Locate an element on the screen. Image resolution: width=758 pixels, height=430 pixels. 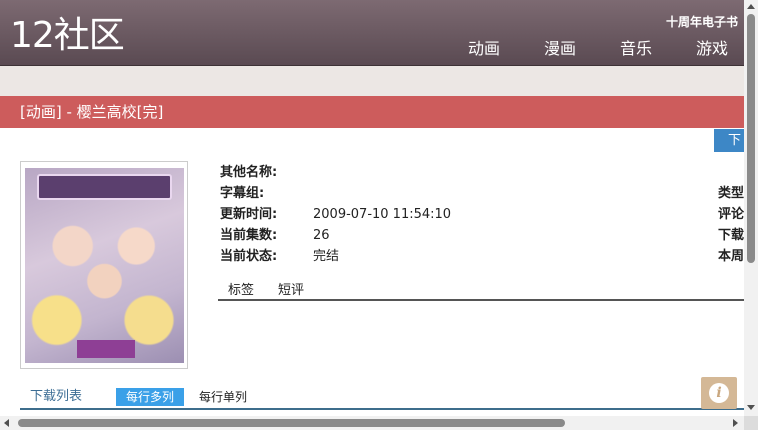
cover-image-frame is located at coordinates (104, 265).